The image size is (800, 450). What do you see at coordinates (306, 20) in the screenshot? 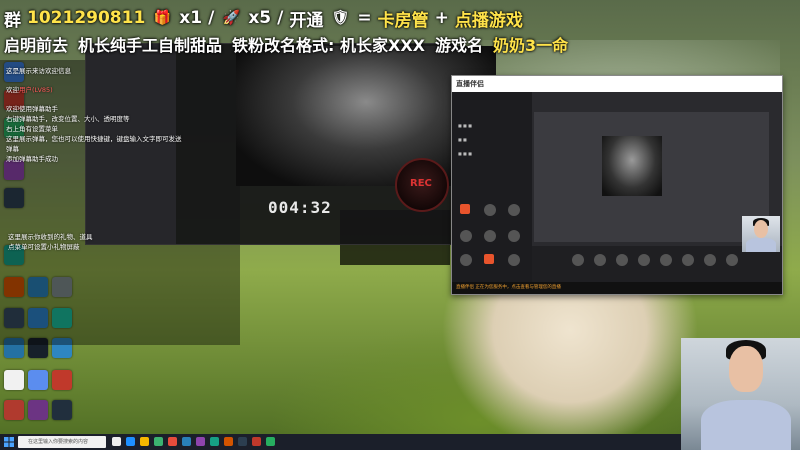
I see `join-label: 开通` at bounding box center [306, 20].